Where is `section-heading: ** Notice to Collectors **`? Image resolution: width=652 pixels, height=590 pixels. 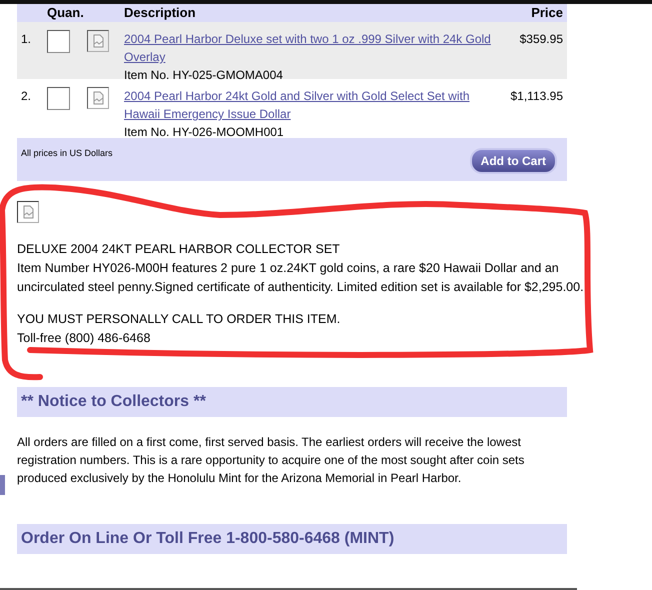
section-heading: ** Notice to Collectors ** is located at coordinates (292, 401).